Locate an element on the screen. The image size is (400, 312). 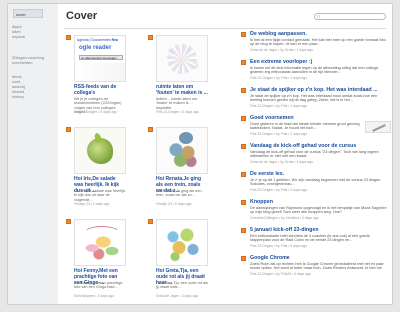
card-meta: Feestje 23 • 2 days ago is located at coordinates (92, 204).